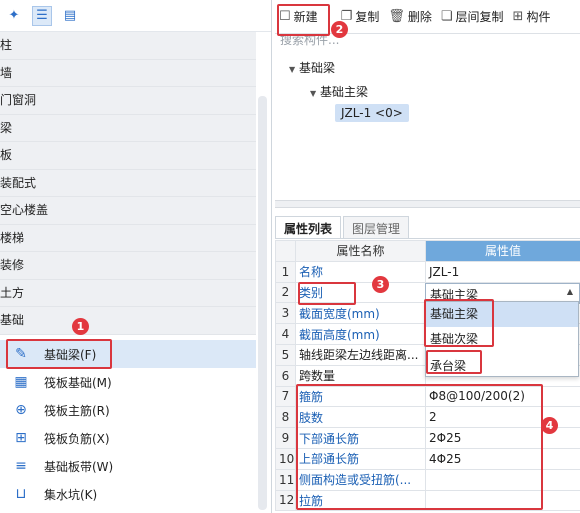  Describe the element at coordinates (502, 366) in the screenshot. I see `dropdown-option: 承台梁` at that location.